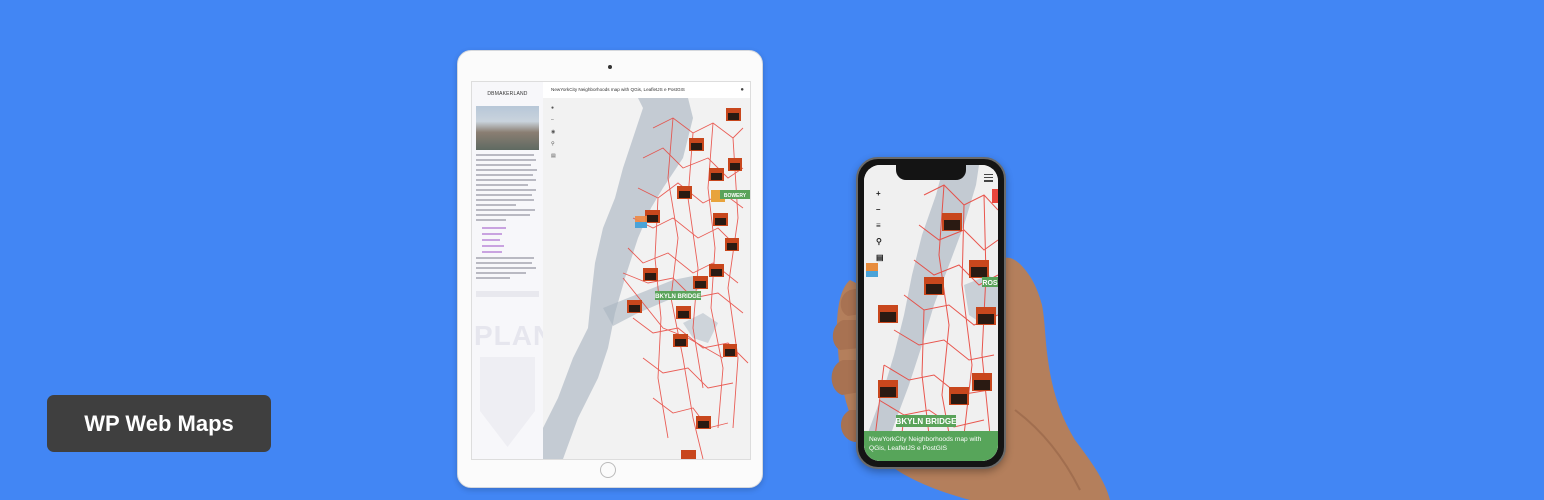  Describe the element at coordinates (742, 90) in the screenshot. I see `bell-icon: ●` at that location.